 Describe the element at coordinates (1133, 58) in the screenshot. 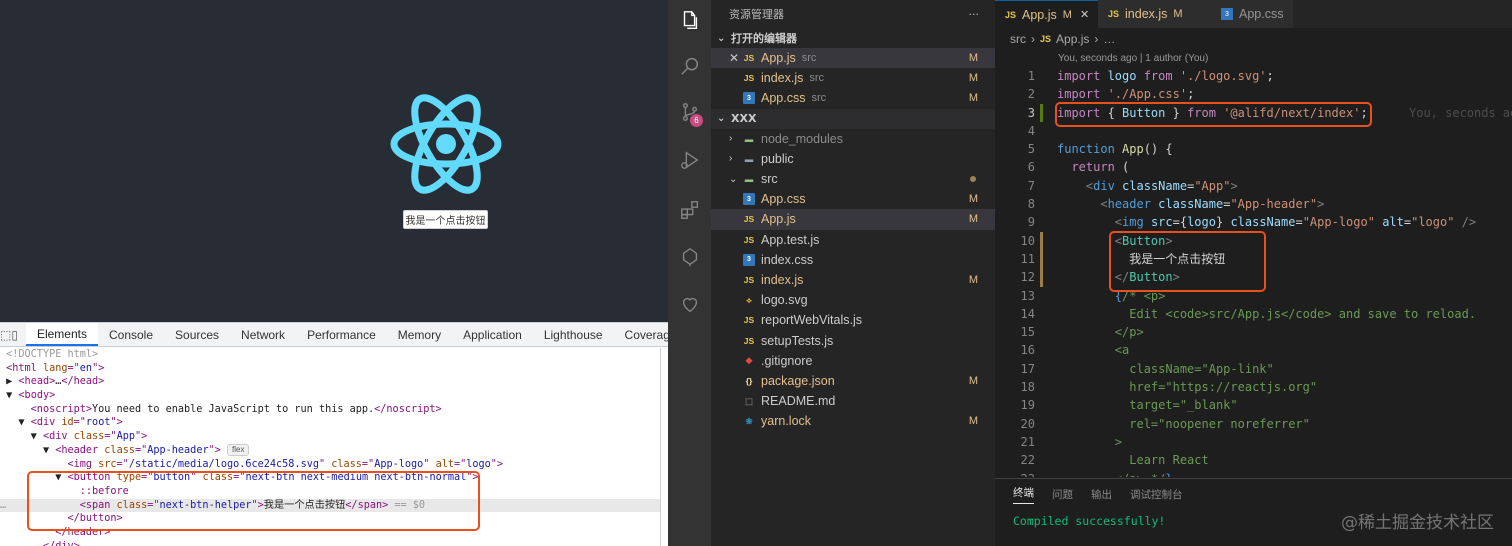

I see `codelens-blame: You, seconds ago | 1 author (You)` at that location.